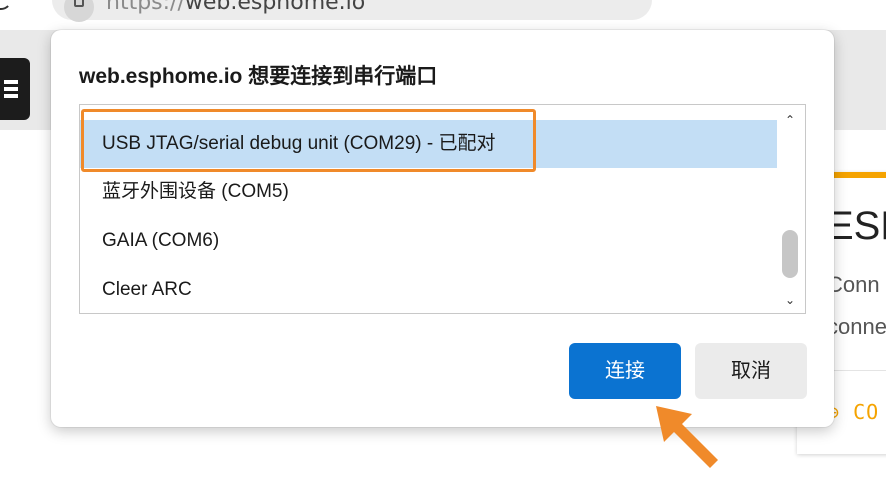 Image resolution: width=886 pixels, height=499 pixels. What do you see at coordinates (790, 120) in the screenshot?
I see `scroll-up-icon: ⌃` at bounding box center [790, 120].